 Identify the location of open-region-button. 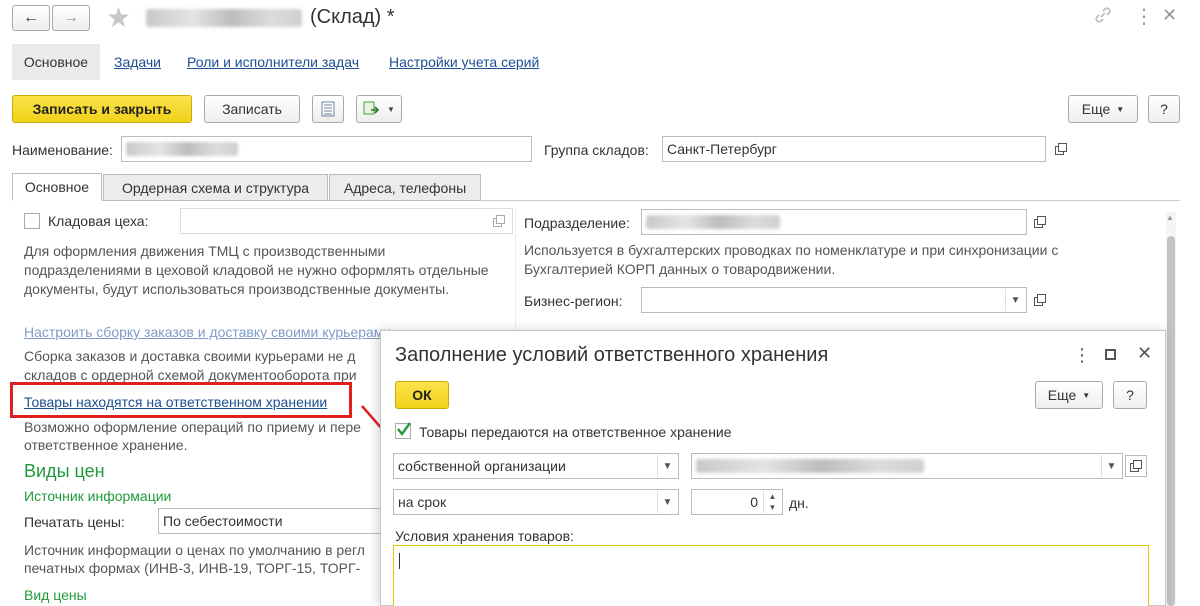
(1040, 300).